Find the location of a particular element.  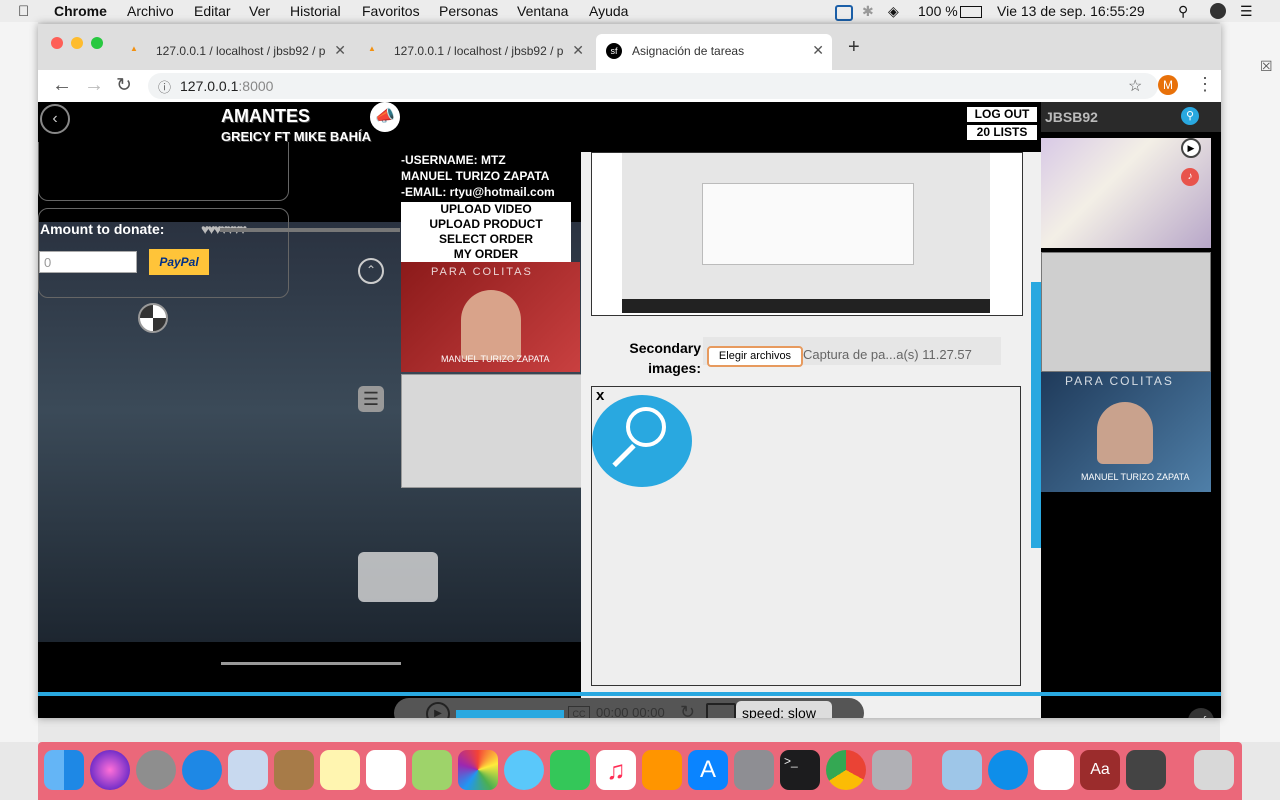

reload-icon: ↻ is located at coordinates (124, 85).